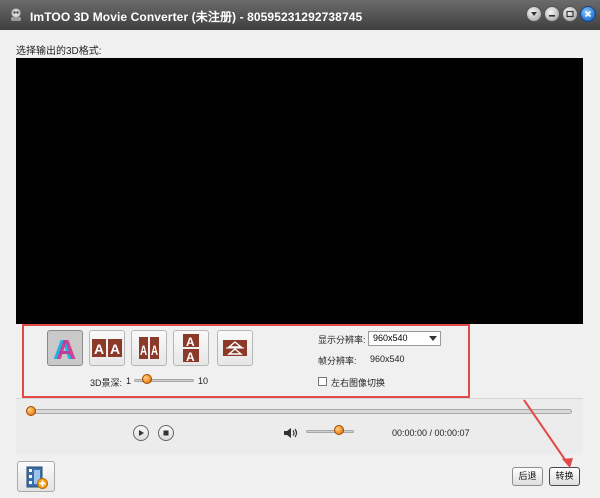 The image size is (600, 498). What do you see at coordinates (16, 14) in the screenshot?
I see `app-icon` at bounding box center [16, 14].